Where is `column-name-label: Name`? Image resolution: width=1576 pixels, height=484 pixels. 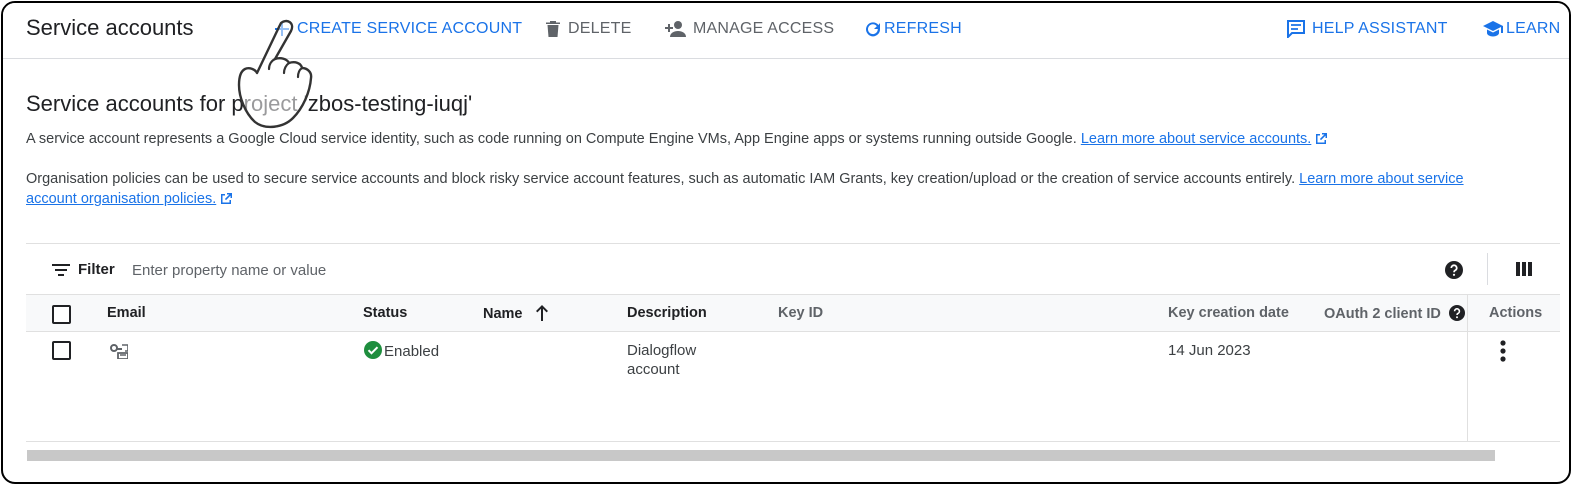
column-name-label: Name is located at coordinates (503, 314).